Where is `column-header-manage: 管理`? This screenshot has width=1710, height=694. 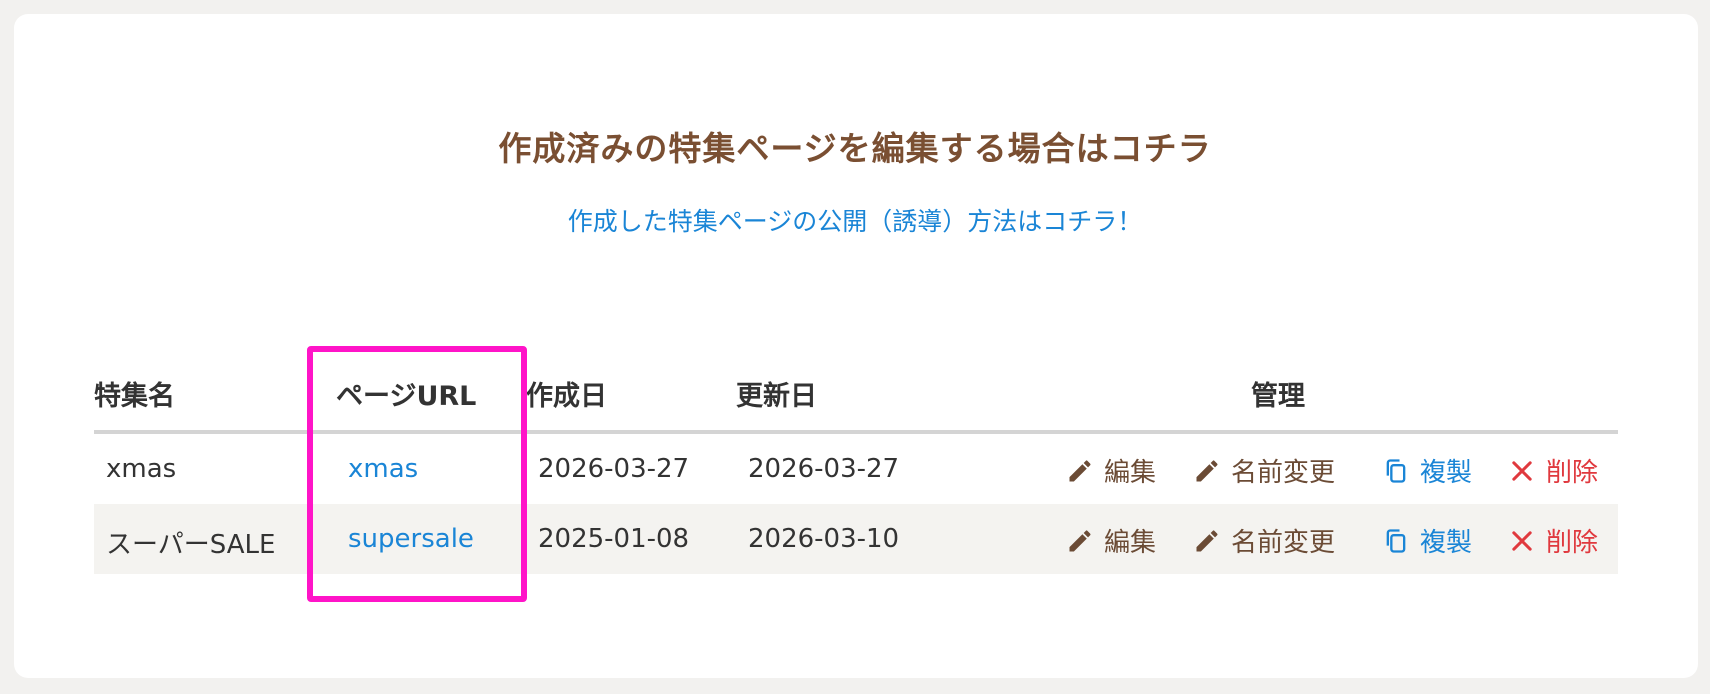
column-header-manage: 管理 is located at coordinates (1278, 396).